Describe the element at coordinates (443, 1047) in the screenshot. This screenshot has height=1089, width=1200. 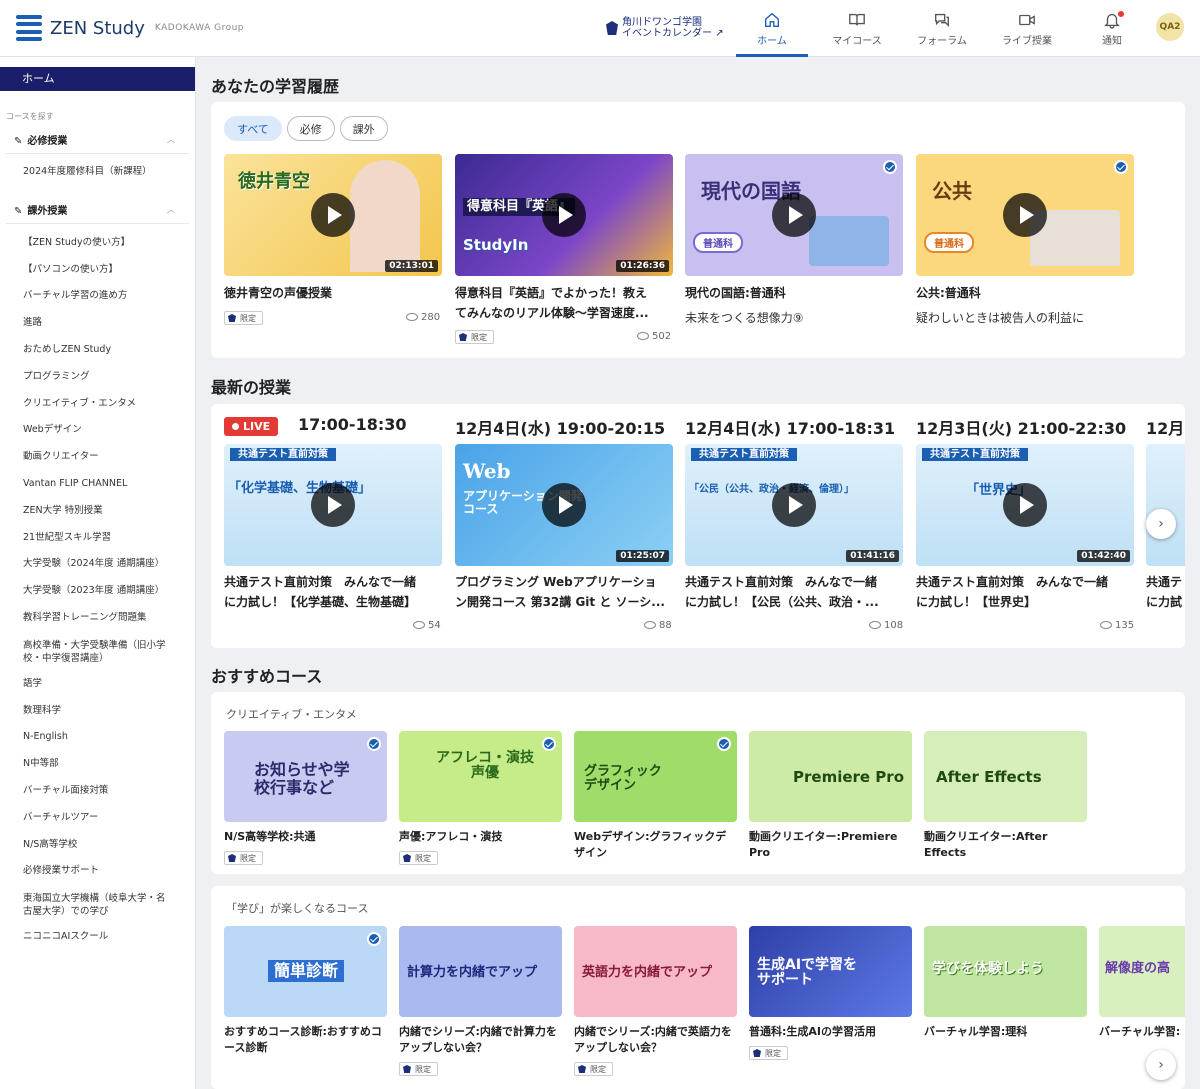
I see `title-line: アップしない会？` at that location.